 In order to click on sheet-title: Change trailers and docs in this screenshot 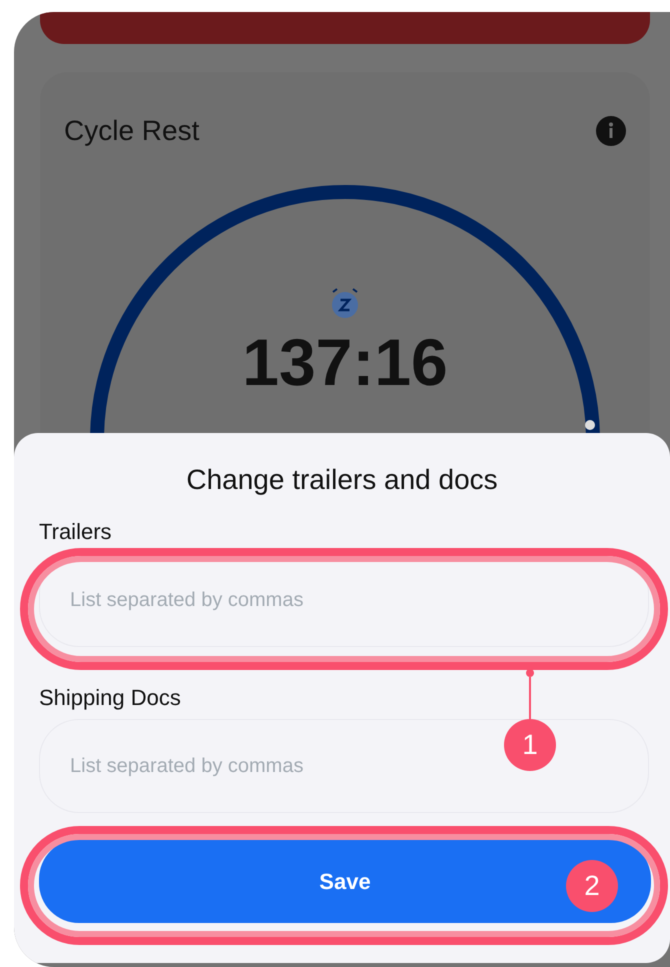, I will do `click(342, 480)`.